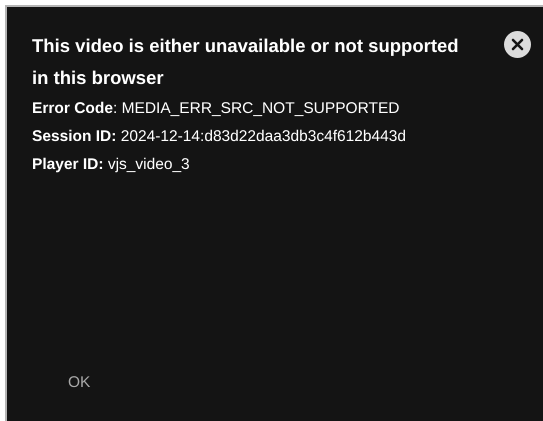 The image size is (543, 421). I want to click on ok-button: OK, so click(79, 383).